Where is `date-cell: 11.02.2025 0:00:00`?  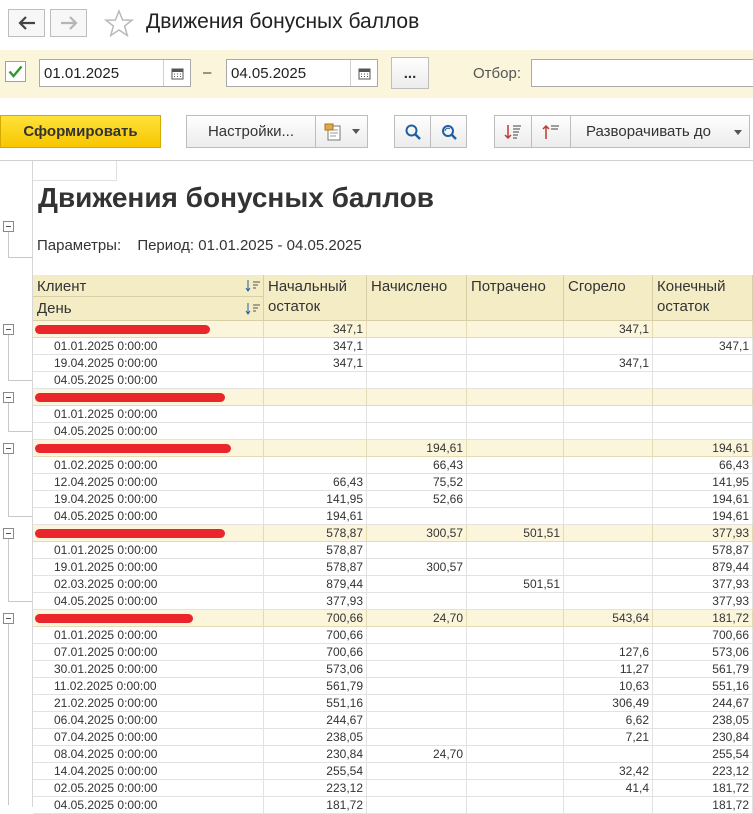
date-cell: 11.02.2025 0:00:00 is located at coordinates (148, 686).